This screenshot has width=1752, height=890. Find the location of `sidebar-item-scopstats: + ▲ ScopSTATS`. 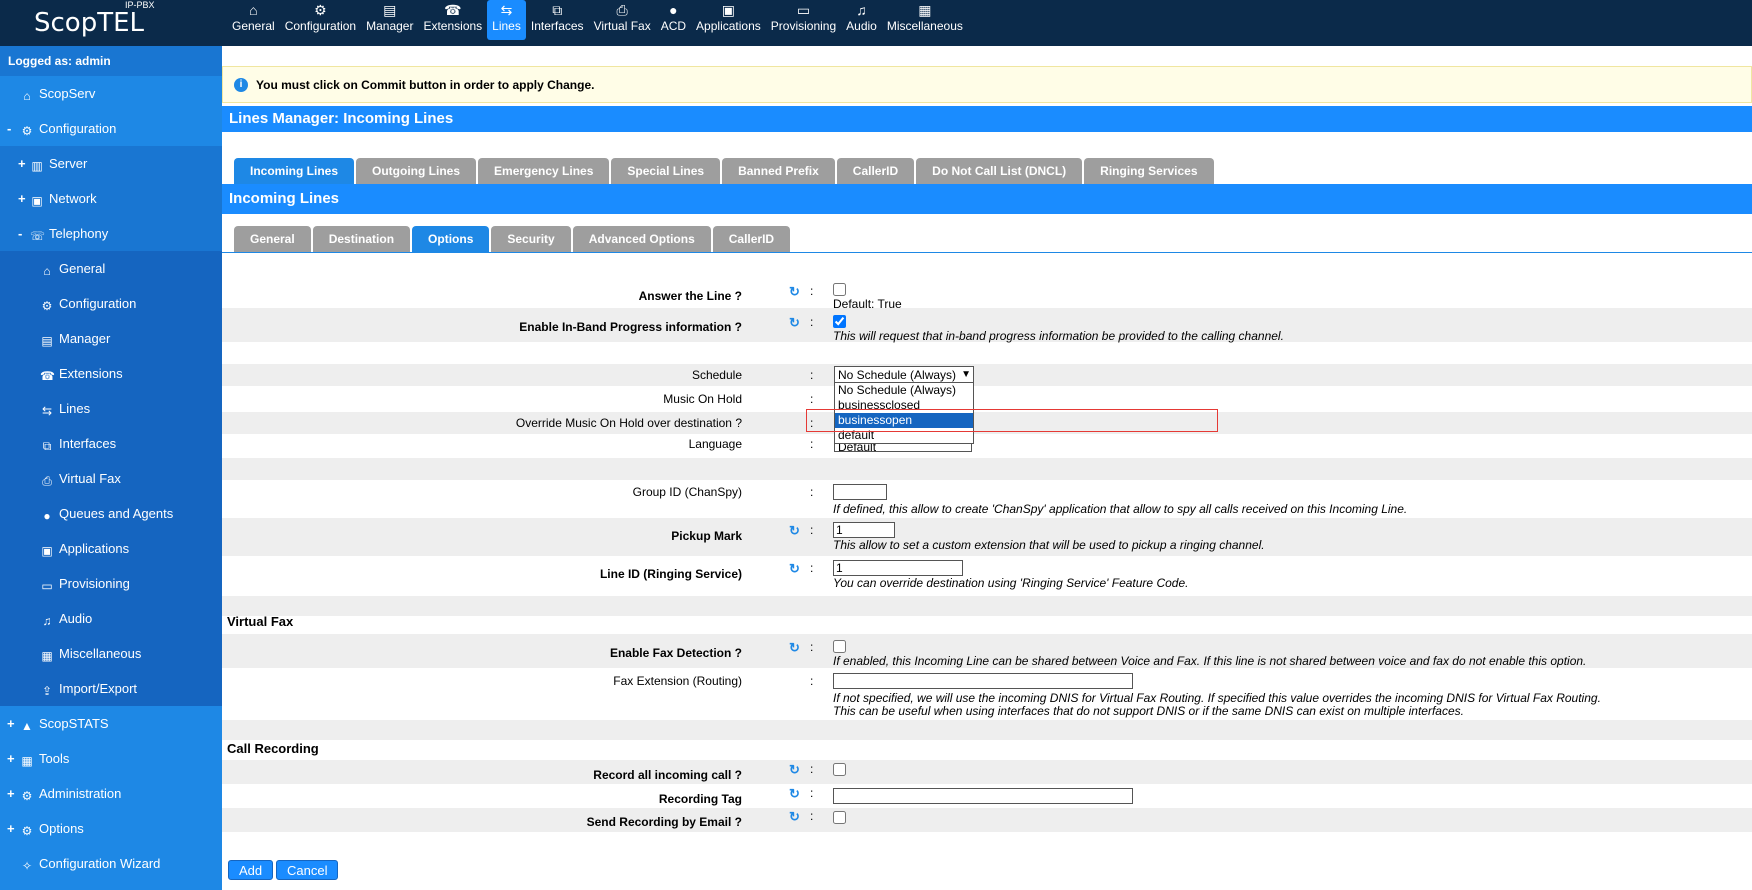

sidebar-item-scopstats: + ▲ ScopSTATS is located at coordinates (111, 723).